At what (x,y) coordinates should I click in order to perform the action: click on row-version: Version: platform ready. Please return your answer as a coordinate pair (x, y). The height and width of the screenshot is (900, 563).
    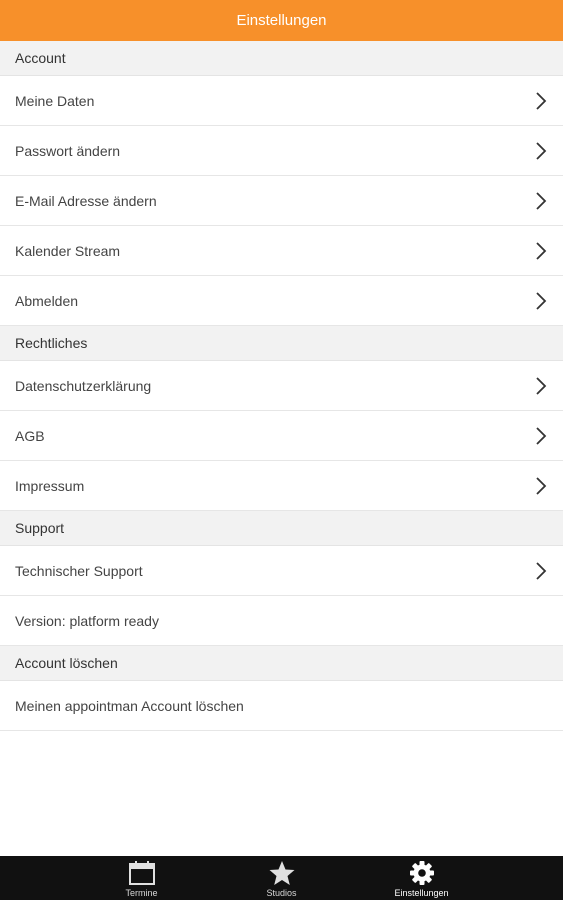
    Looking at the image, I should click on (281, 621).